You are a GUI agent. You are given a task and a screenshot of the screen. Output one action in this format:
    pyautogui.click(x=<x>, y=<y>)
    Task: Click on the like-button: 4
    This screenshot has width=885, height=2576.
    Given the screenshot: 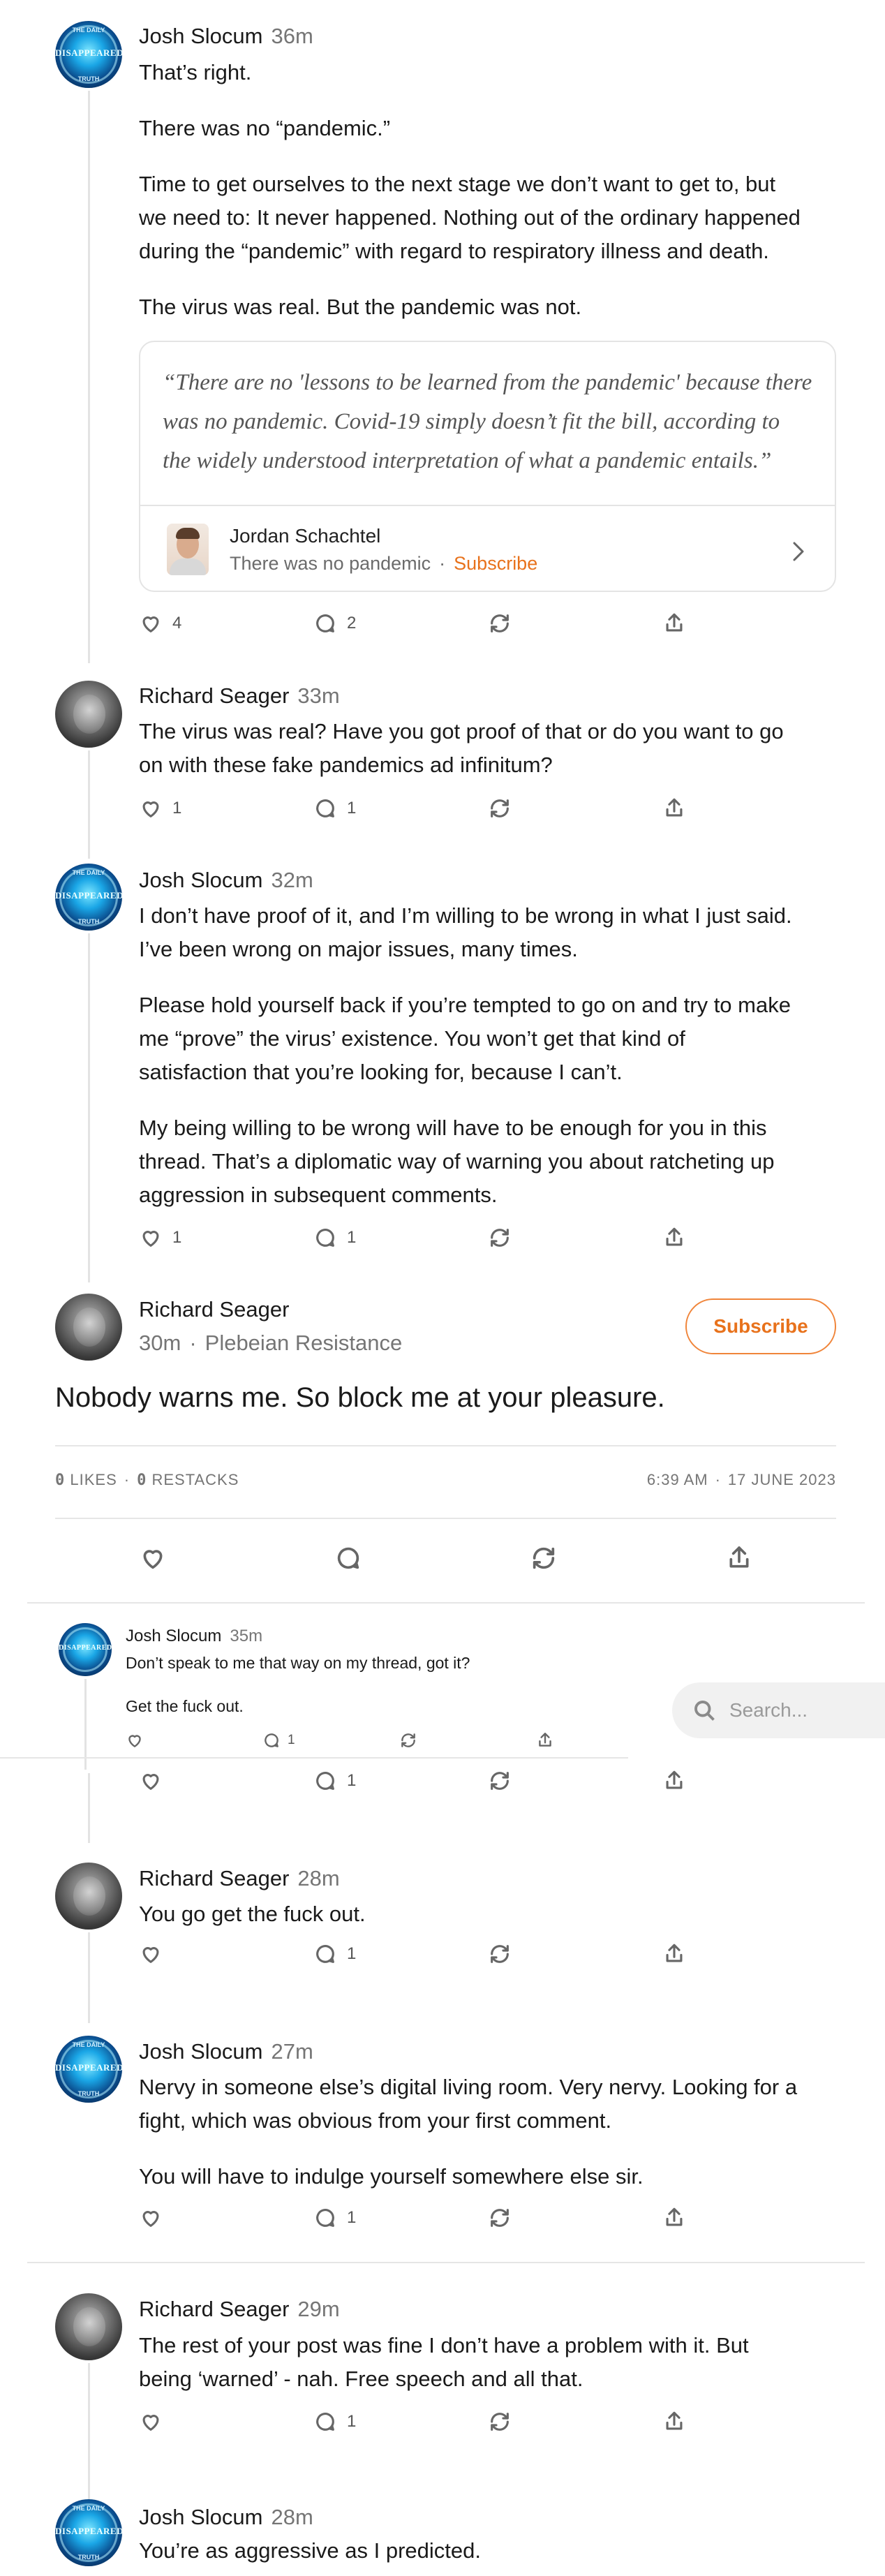 What is the action you would take?
    pyautogui.click(x=160, y=623)
    